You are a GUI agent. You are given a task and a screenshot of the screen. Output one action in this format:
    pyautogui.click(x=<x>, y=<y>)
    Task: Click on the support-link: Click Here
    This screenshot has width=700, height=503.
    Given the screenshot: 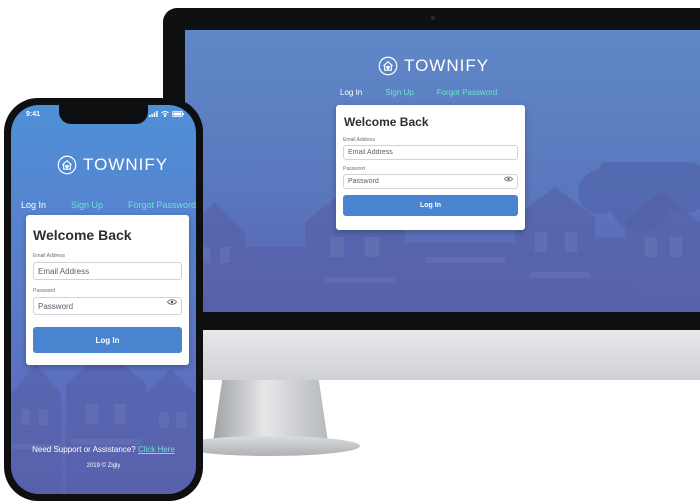 What is the action you would take?
    pyautogui.click(x=156, y=449)
    